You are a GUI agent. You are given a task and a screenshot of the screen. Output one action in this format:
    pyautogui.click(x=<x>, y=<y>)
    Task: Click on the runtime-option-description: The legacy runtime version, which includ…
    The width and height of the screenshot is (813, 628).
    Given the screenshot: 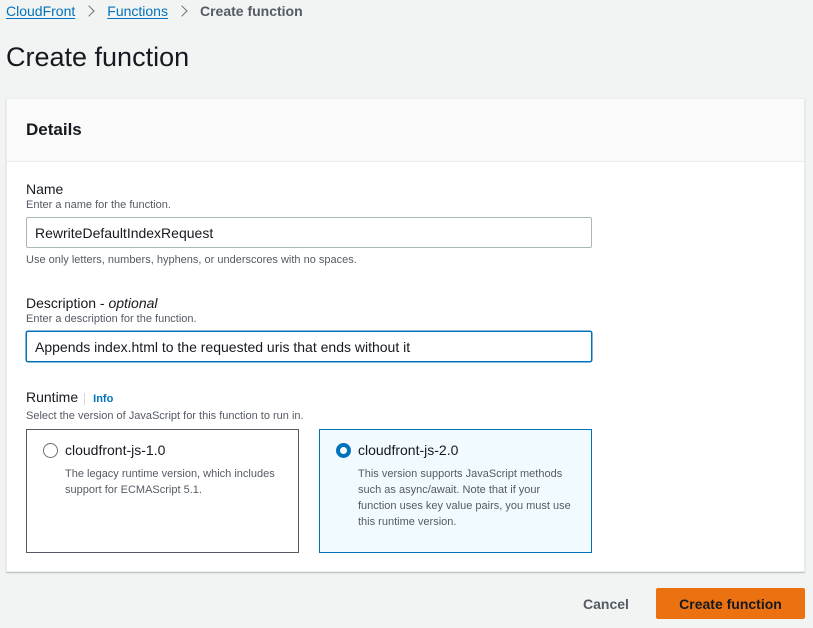 What is the action you would take?
    pyautogui.click(x=170, y=482)
    